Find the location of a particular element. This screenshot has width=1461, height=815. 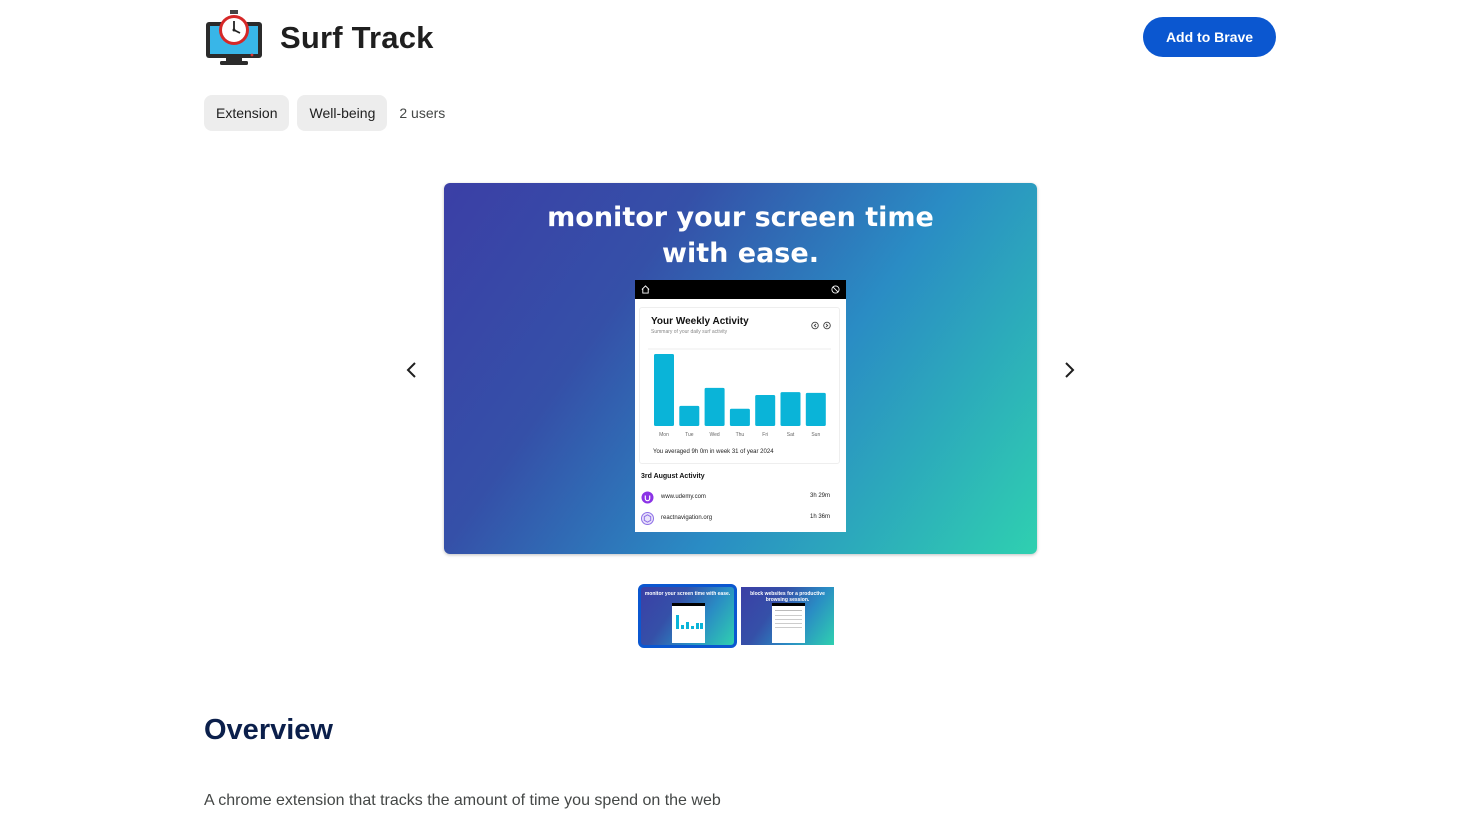

weekly-bar-chart: Mon Tue Wed Thu Fri Sat Sun is located at coordinates (739, 393).